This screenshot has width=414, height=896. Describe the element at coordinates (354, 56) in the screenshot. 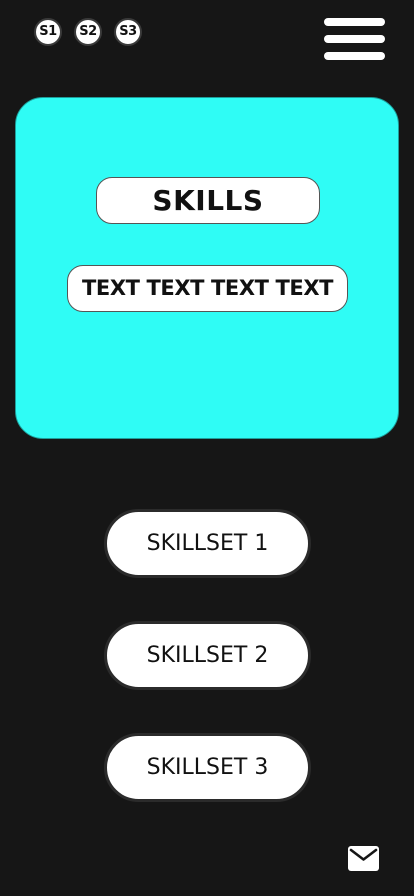

I see `menu-bar-bottom` at that location.